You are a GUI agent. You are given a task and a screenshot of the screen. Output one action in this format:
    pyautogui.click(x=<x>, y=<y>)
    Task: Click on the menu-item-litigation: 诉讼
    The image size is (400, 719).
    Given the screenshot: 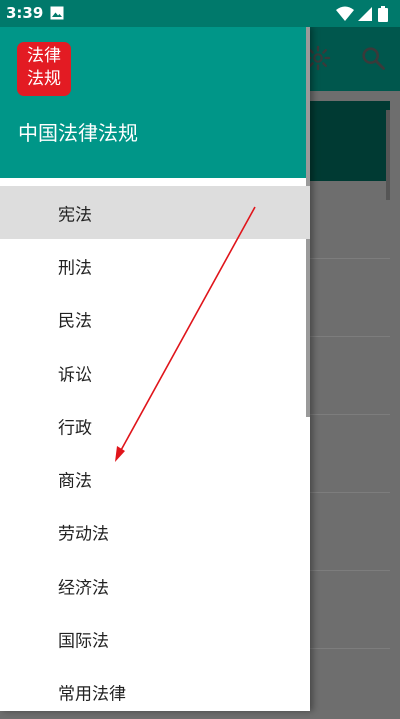 What is the action you would take?
    pyautogui.click(x=155, y=372)
    